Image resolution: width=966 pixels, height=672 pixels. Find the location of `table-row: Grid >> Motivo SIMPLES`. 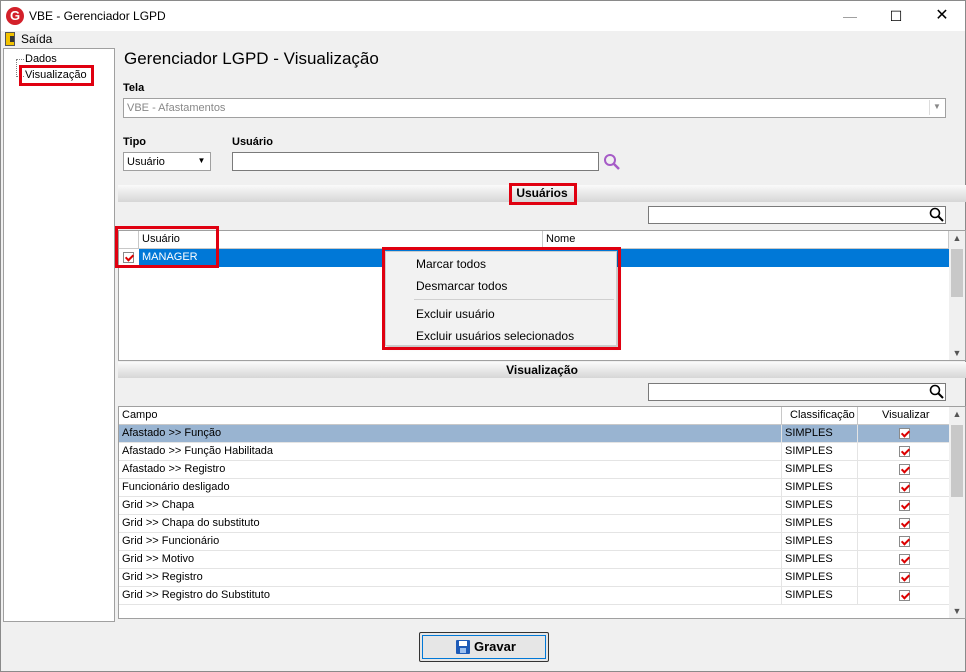

table-row: Grid >> Motivo SIMPLES is located at coordinates (534, 560).